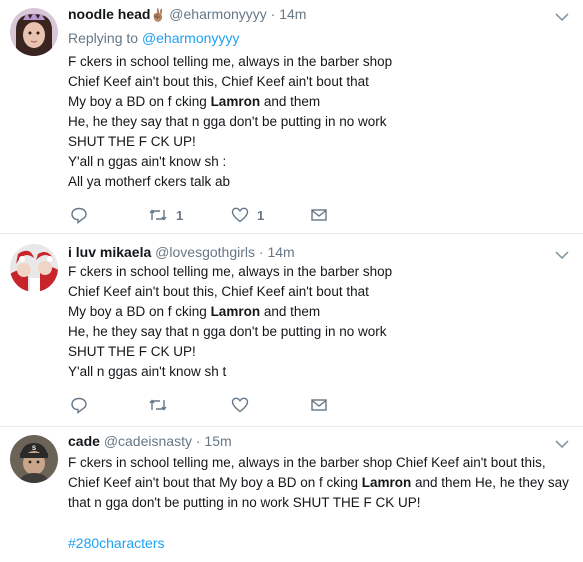 Image resolution: width=583 pixels, height=562 pixels. What do you see at coordinates (320, 372) in the screenshot?
I see `tweet-line: Y'all n ggas ain't know sh t` at bounding box center [320, 372].